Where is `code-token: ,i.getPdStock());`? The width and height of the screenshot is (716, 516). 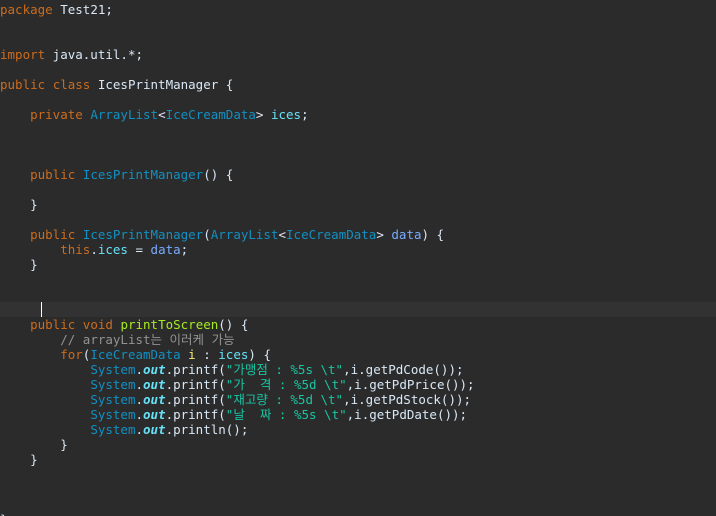
code-token: ,i.getPdStock()); is located at coordinates (407, 399).